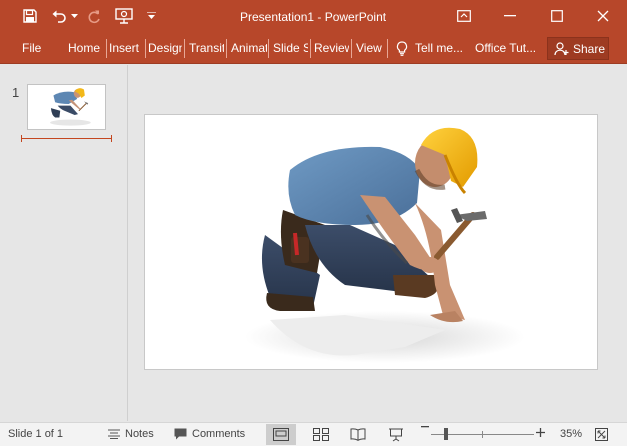  I want to click on tab-home: Home, so click(86, 48).